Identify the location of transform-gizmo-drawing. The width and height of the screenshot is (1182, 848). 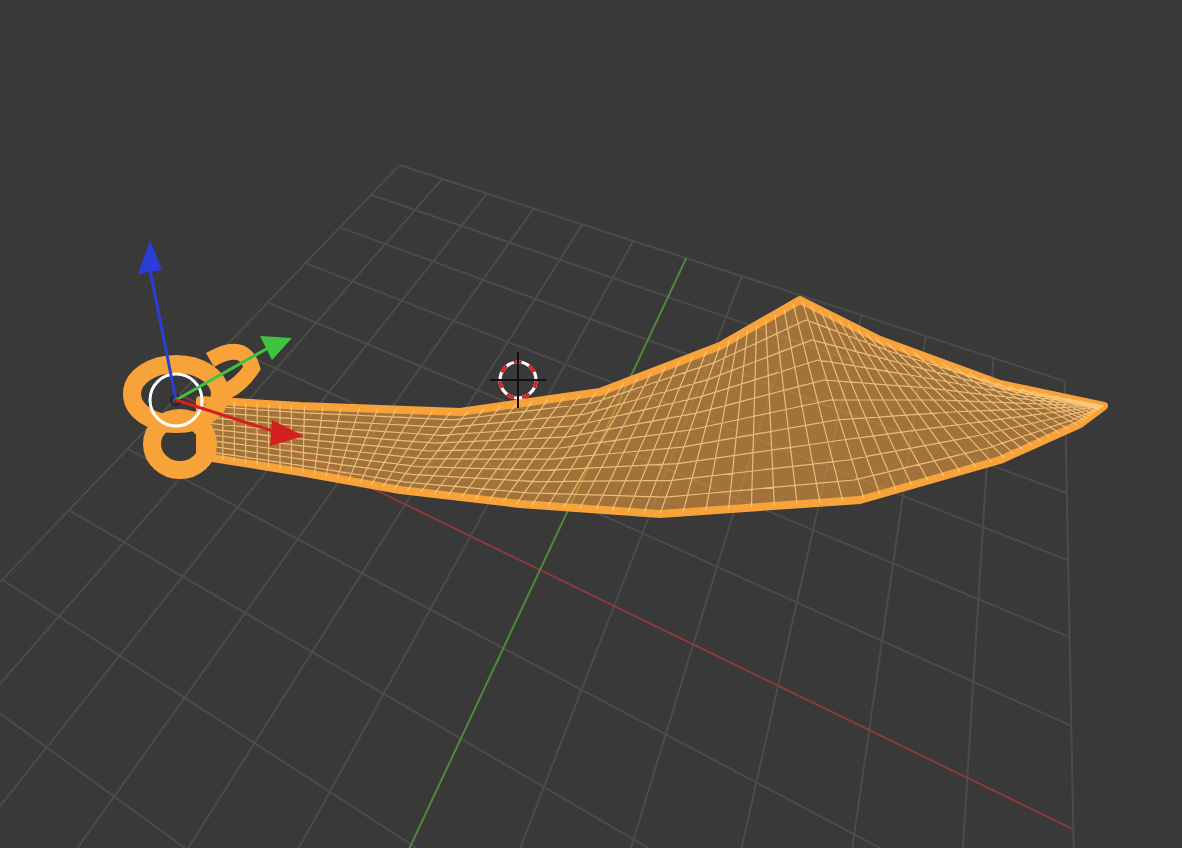
(221, 343).